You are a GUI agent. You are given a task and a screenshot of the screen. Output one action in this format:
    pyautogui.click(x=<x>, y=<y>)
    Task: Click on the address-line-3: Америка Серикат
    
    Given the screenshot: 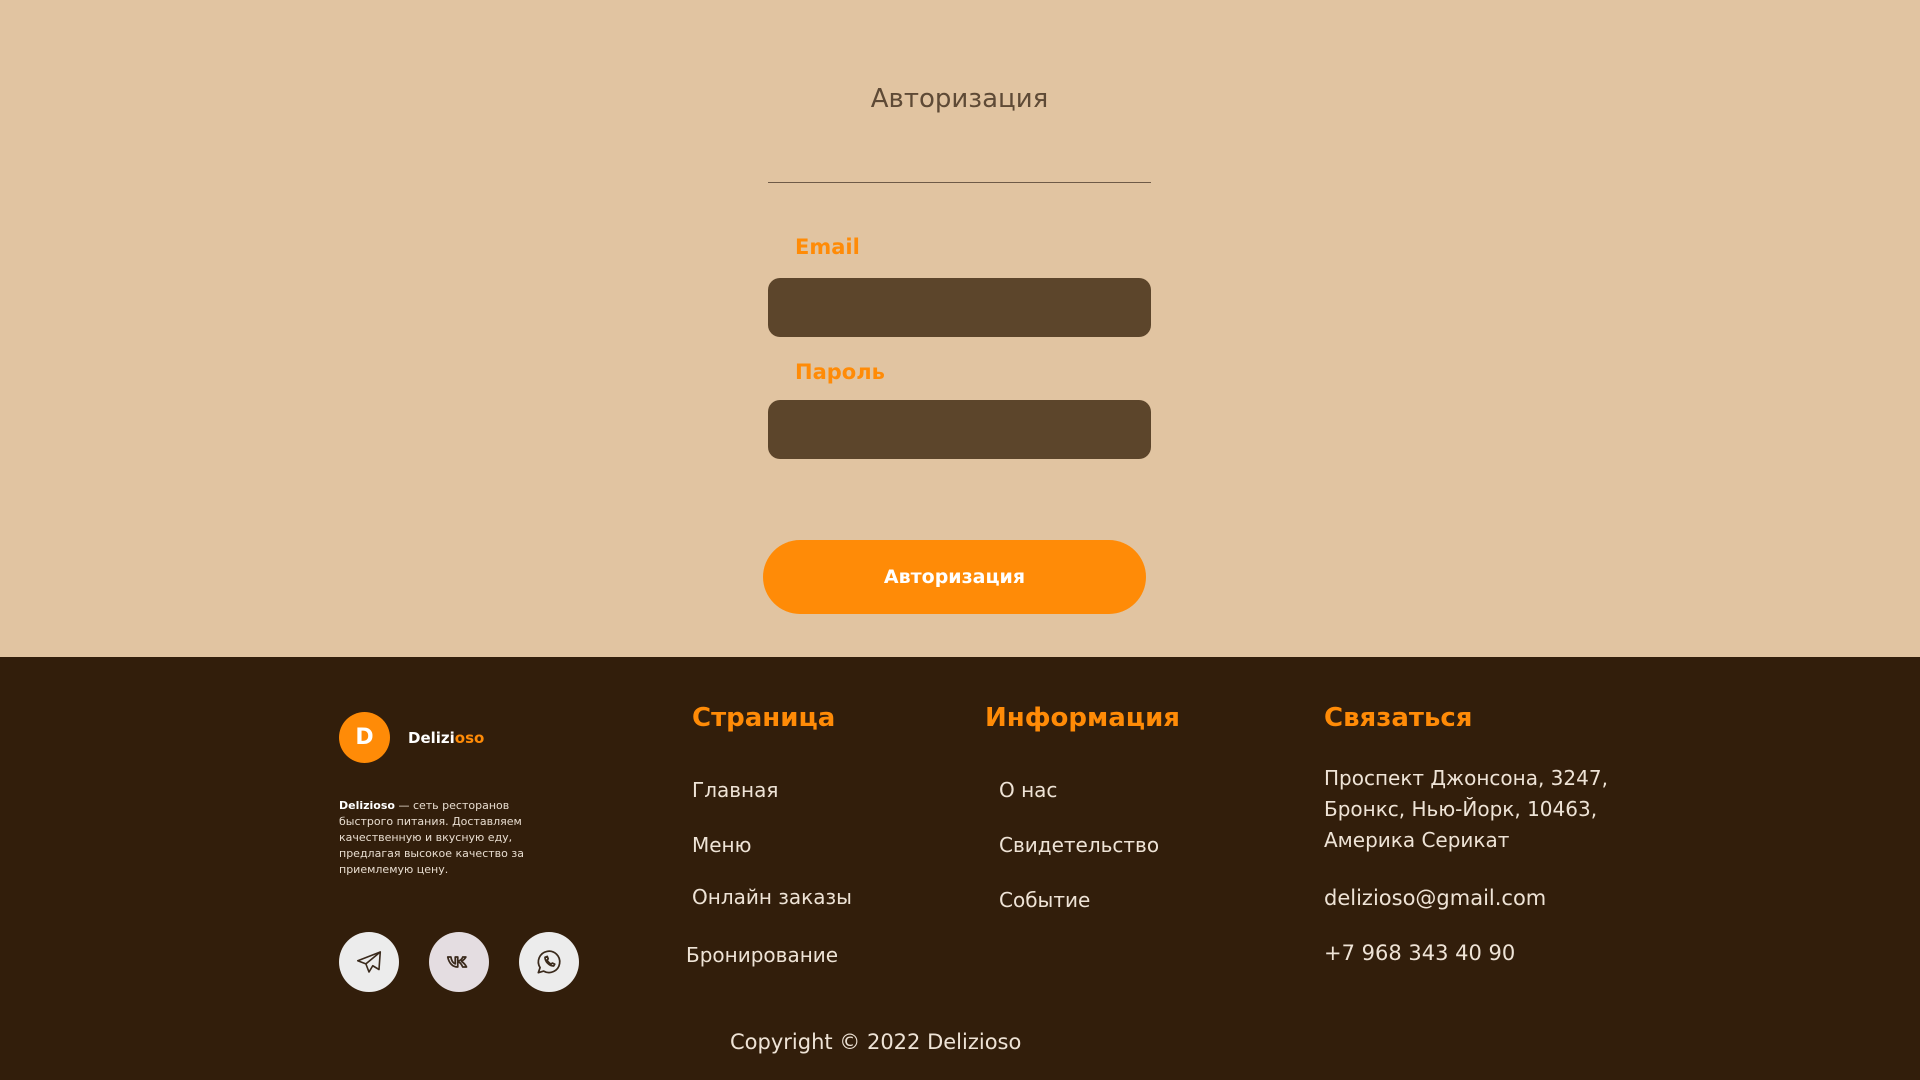 What is the action you would take?
    pyautogui.click(x=1417, y=840)
    